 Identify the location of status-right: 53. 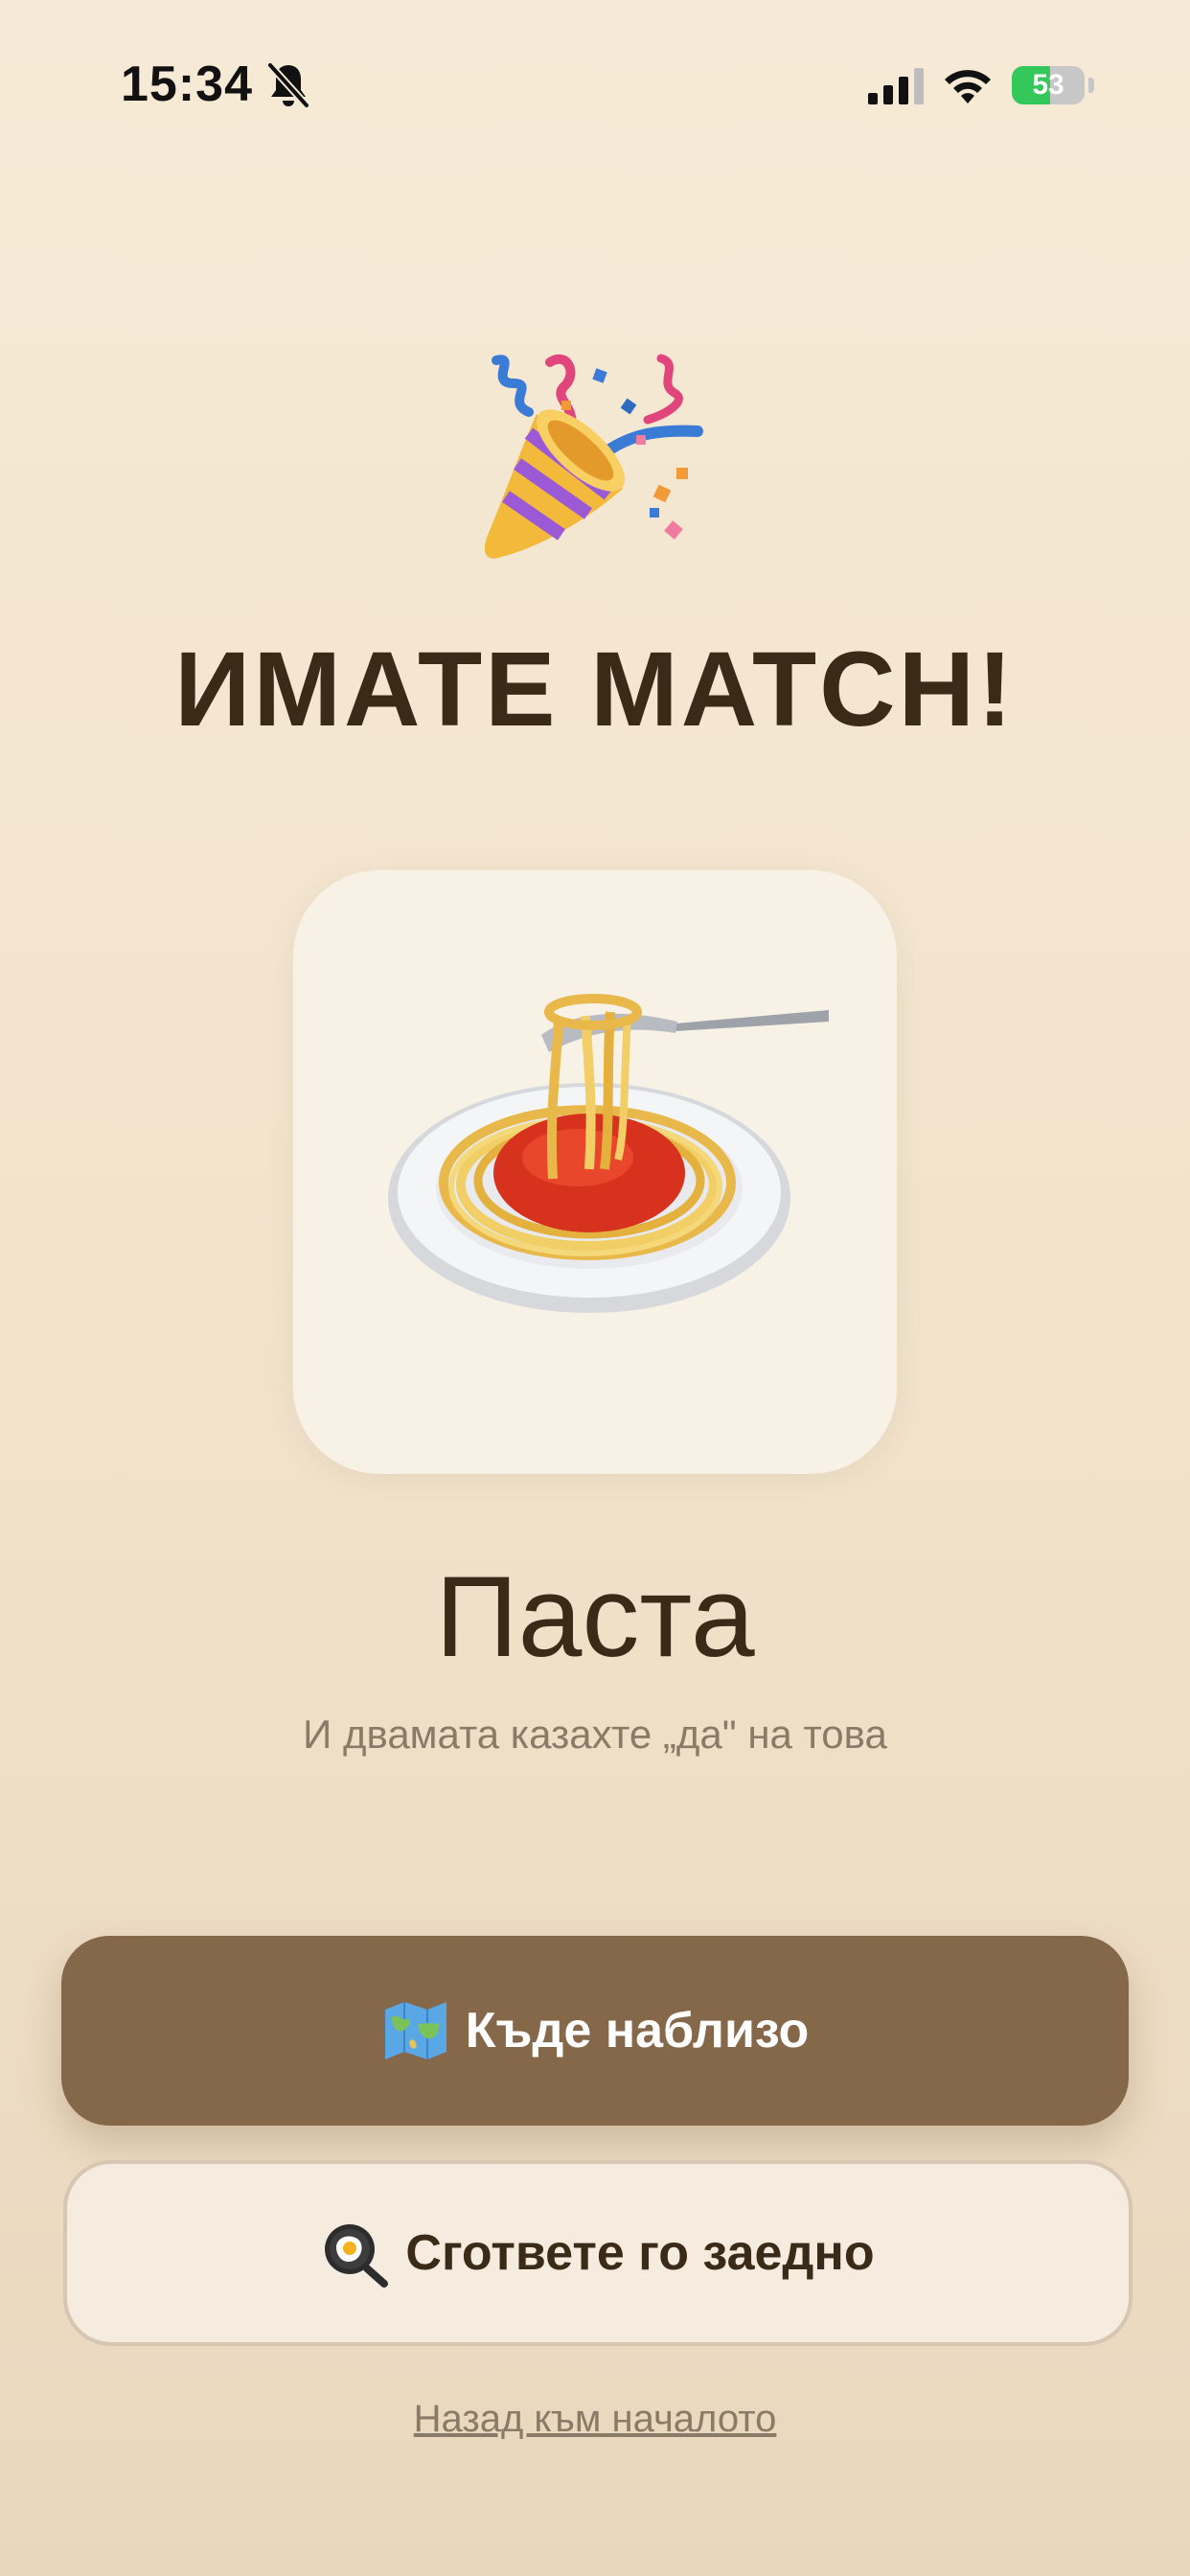
(981, 85).